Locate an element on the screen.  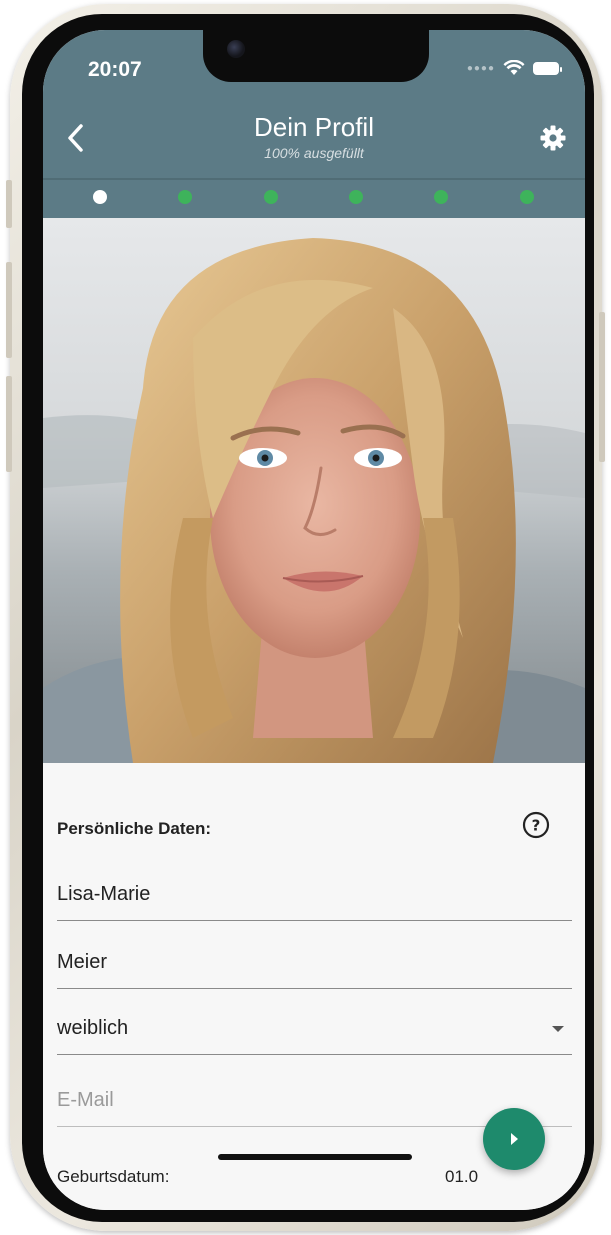
wifi-icon is located at coordinates (514, 67).